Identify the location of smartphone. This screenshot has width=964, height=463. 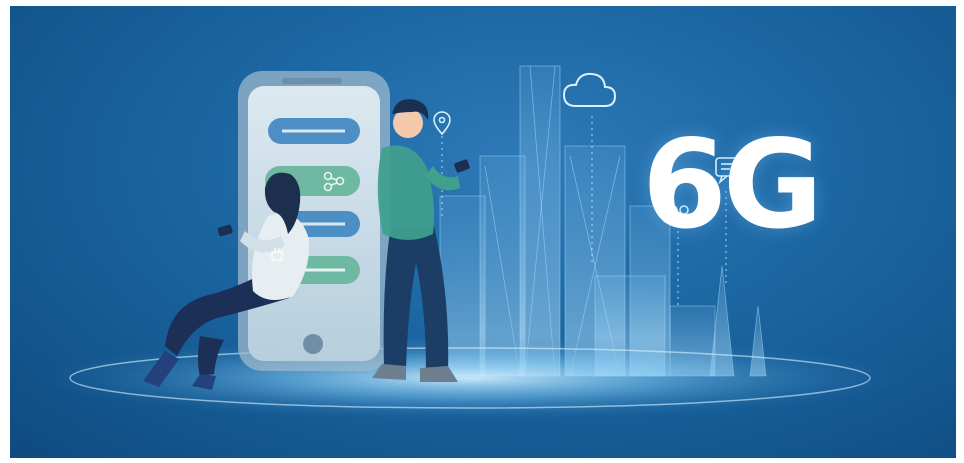
(314, 221).